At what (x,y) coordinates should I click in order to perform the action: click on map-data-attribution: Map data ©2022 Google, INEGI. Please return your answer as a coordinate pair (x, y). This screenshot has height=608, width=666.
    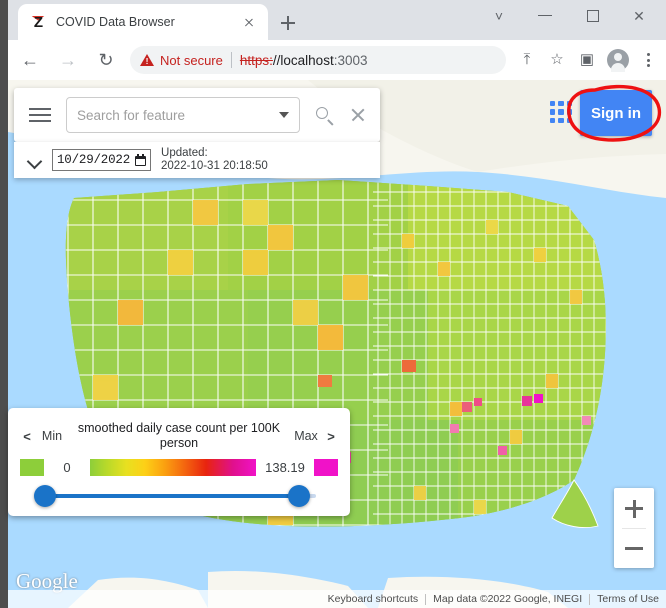
    Looking at the image, I should click on (508, 599).